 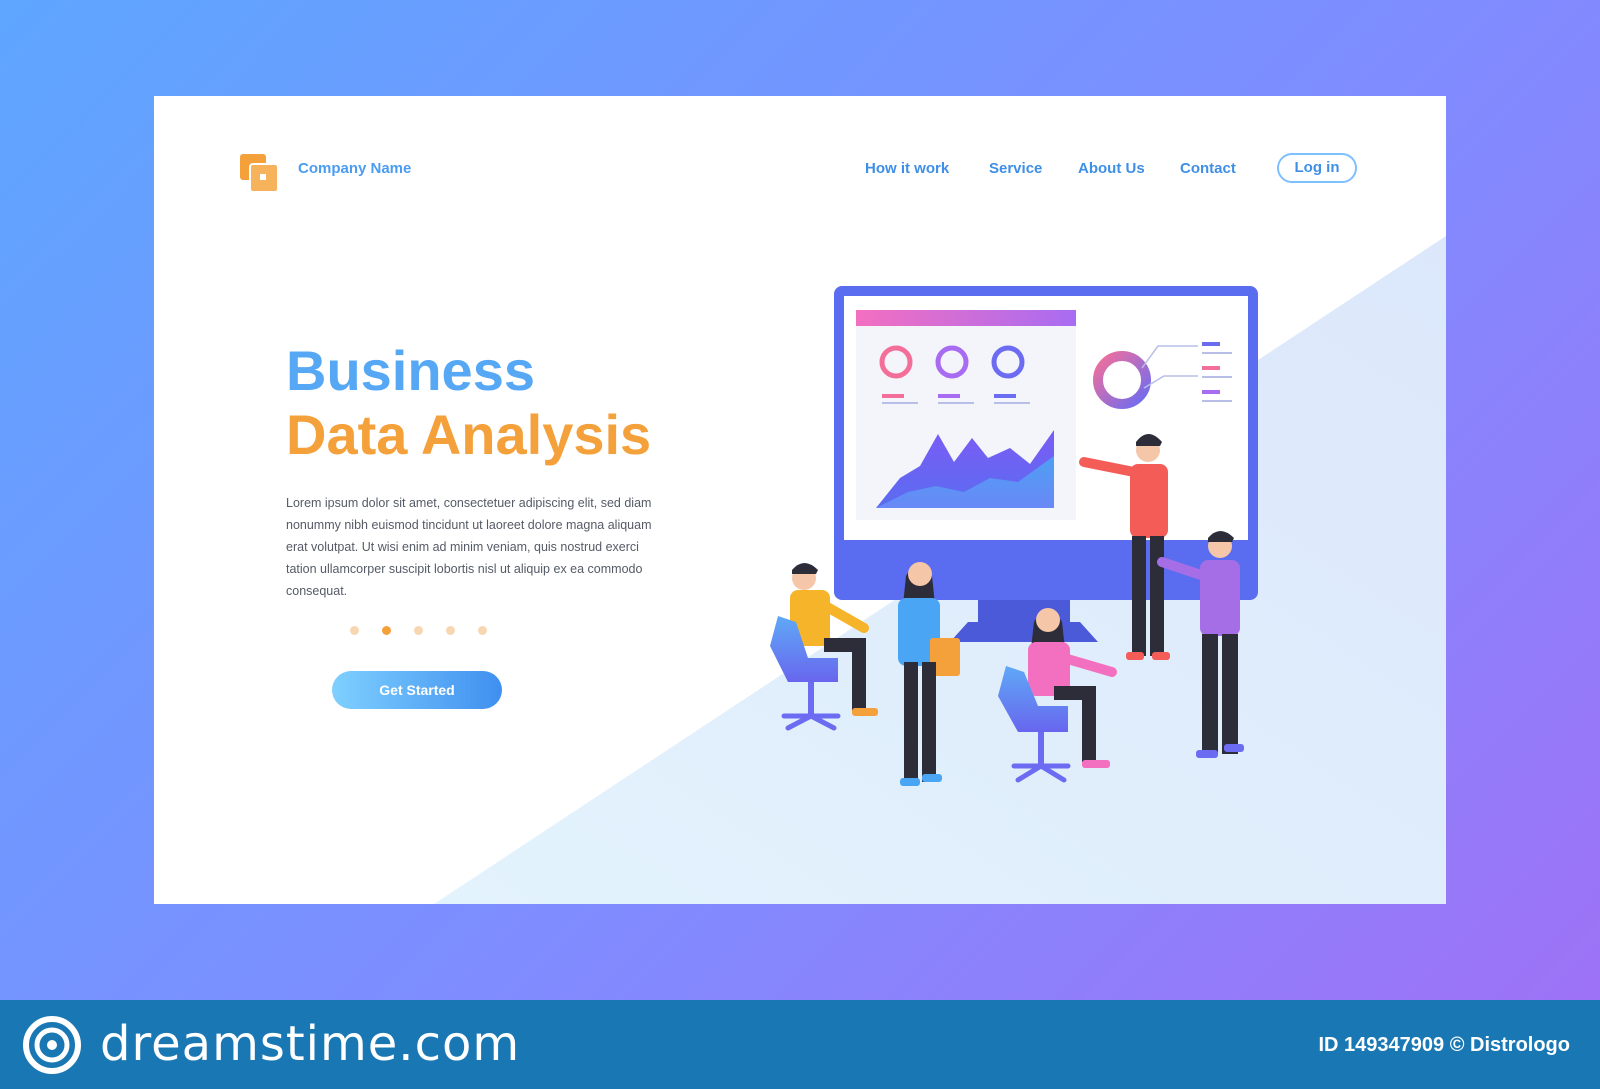 I want to click on get-started-button: Get Started, so click(x=417, y=690).